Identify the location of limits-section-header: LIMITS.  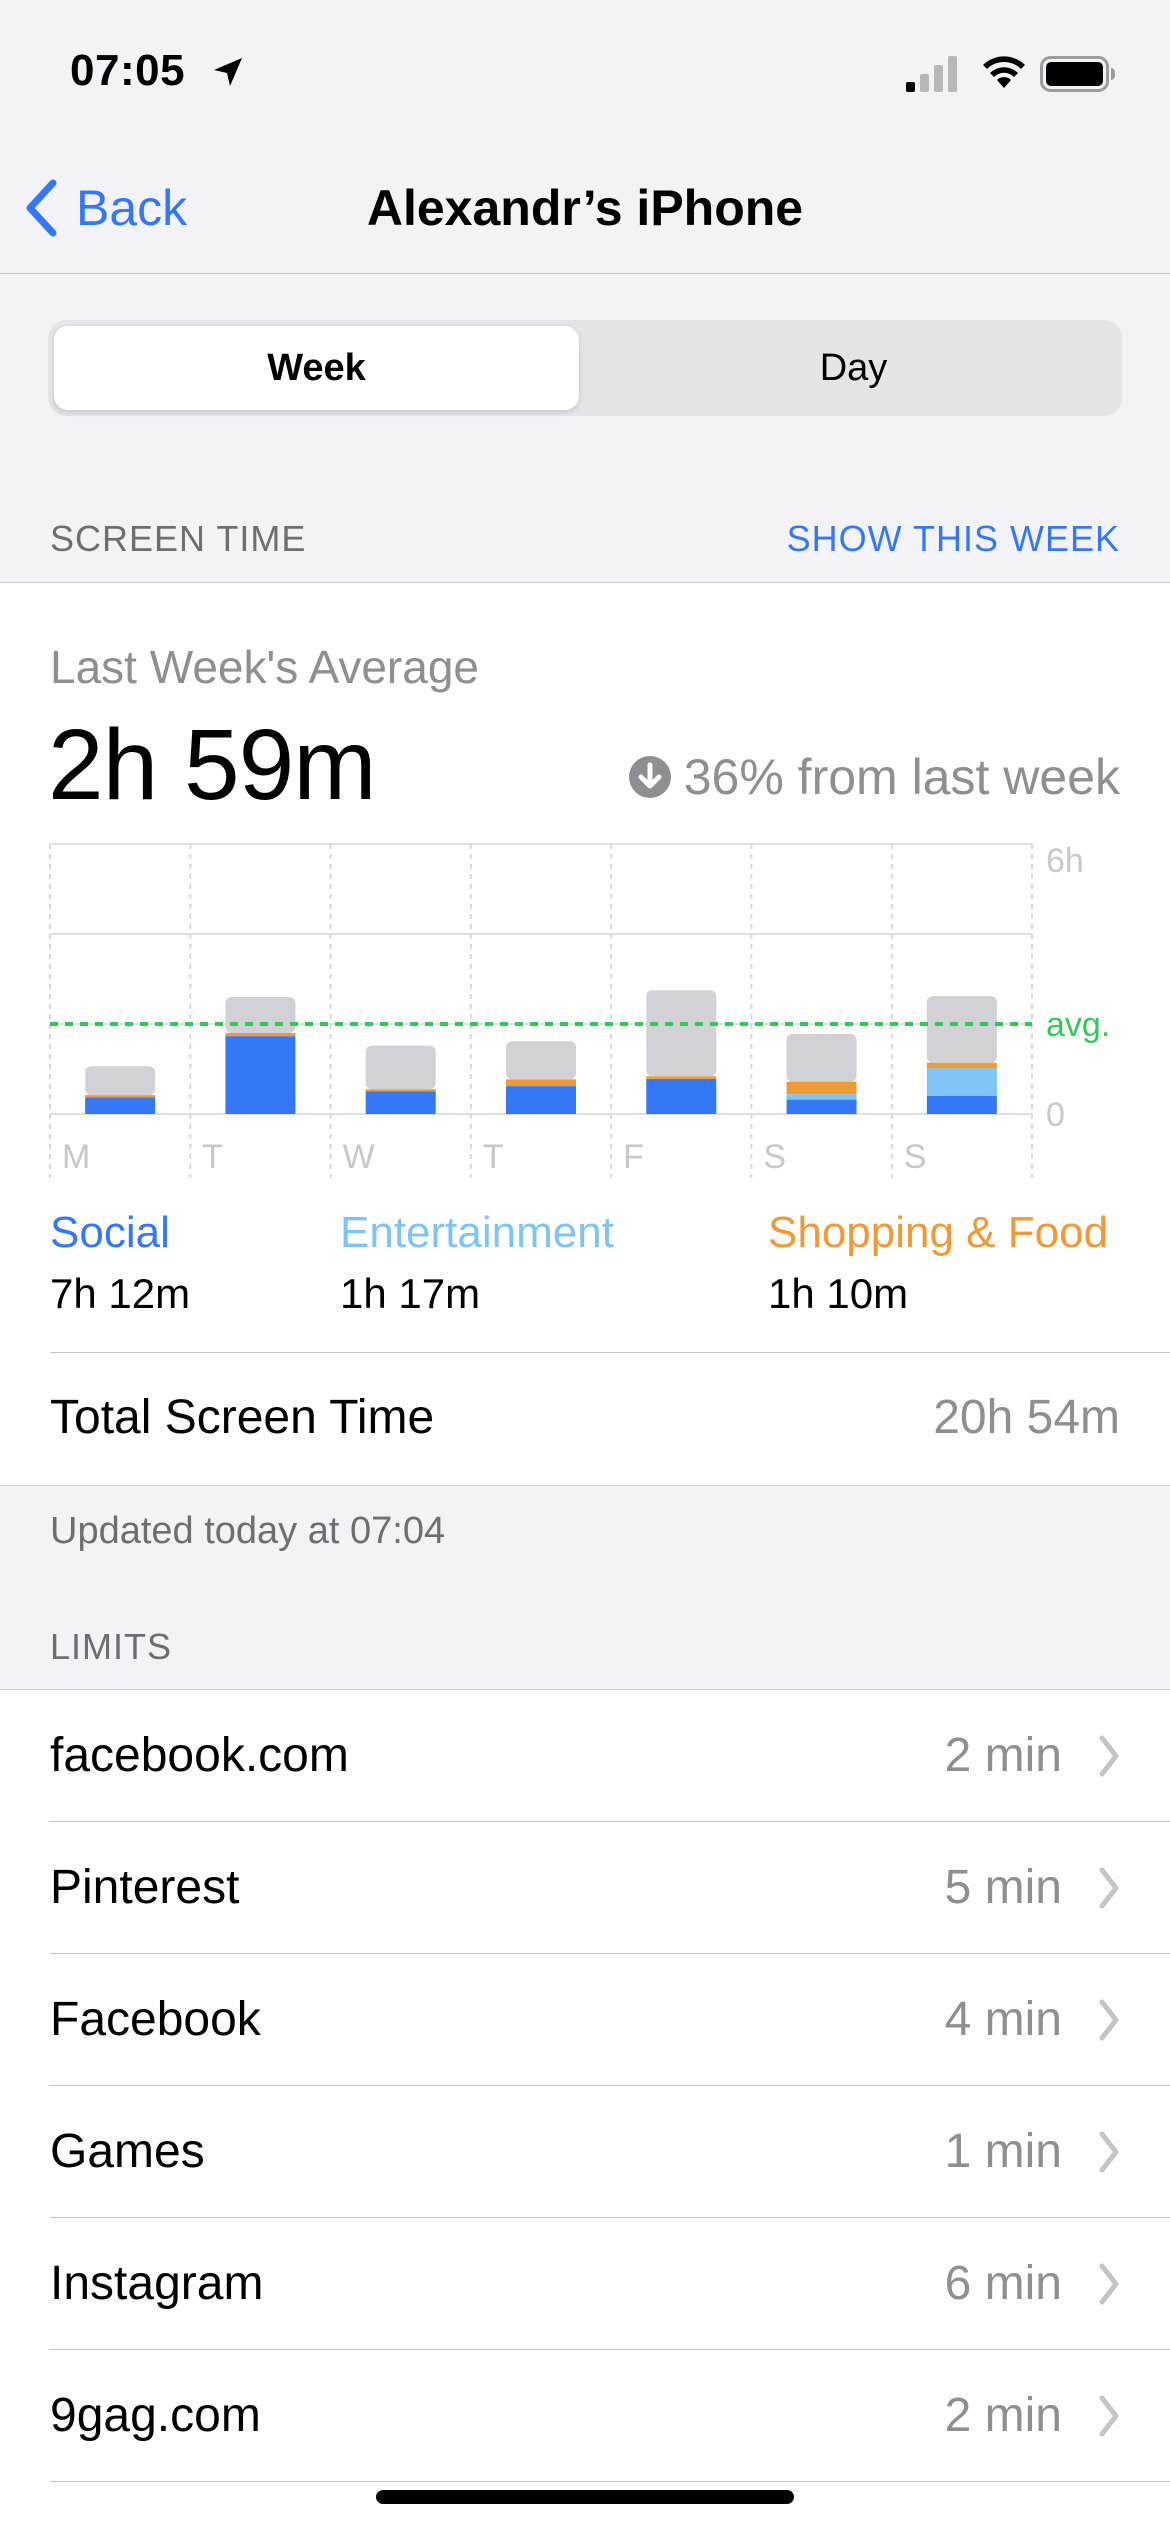
(111, 1646).